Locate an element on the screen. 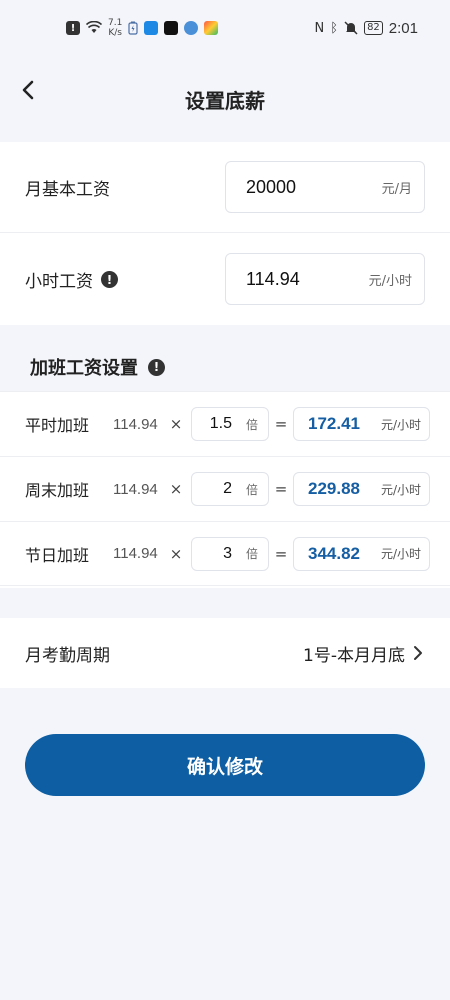 Image resolution: width=450 pixels, height=1000 pixels. multiplier-value: 2 is located at coordinates (227, 489).